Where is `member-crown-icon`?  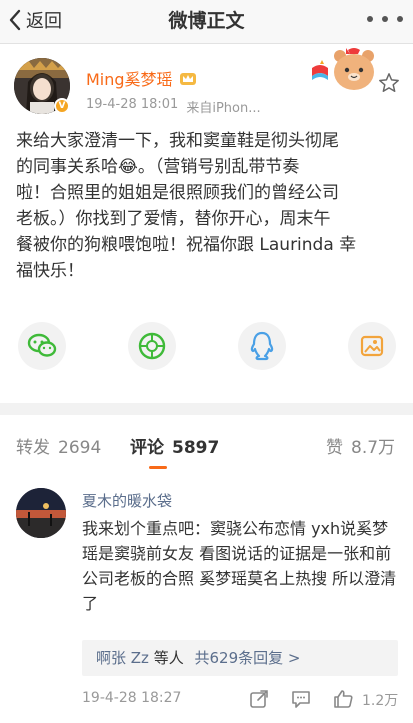 member-crown-icon is located at coordinates (187, 79).